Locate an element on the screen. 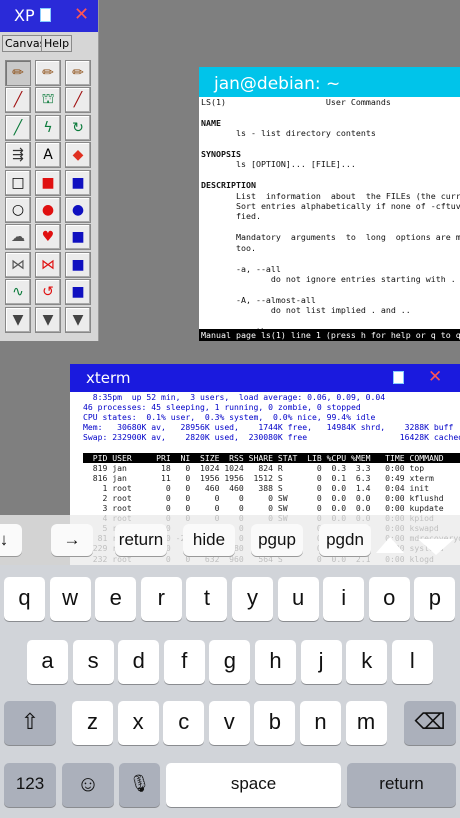 Image resolution: width=460 pixels, height=818 pixels. man-titlebar: jan@debian: ~ is located at coordinates (329, 82).